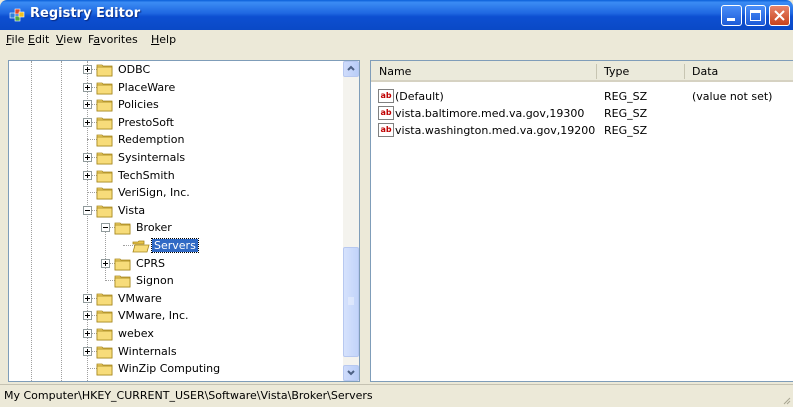 Image resolution: width=793 pixels, height=407 pixels. Describe the element at coordinates (150, 263) in the screenshot. I see `tree-item-label: CPRS` at that location.